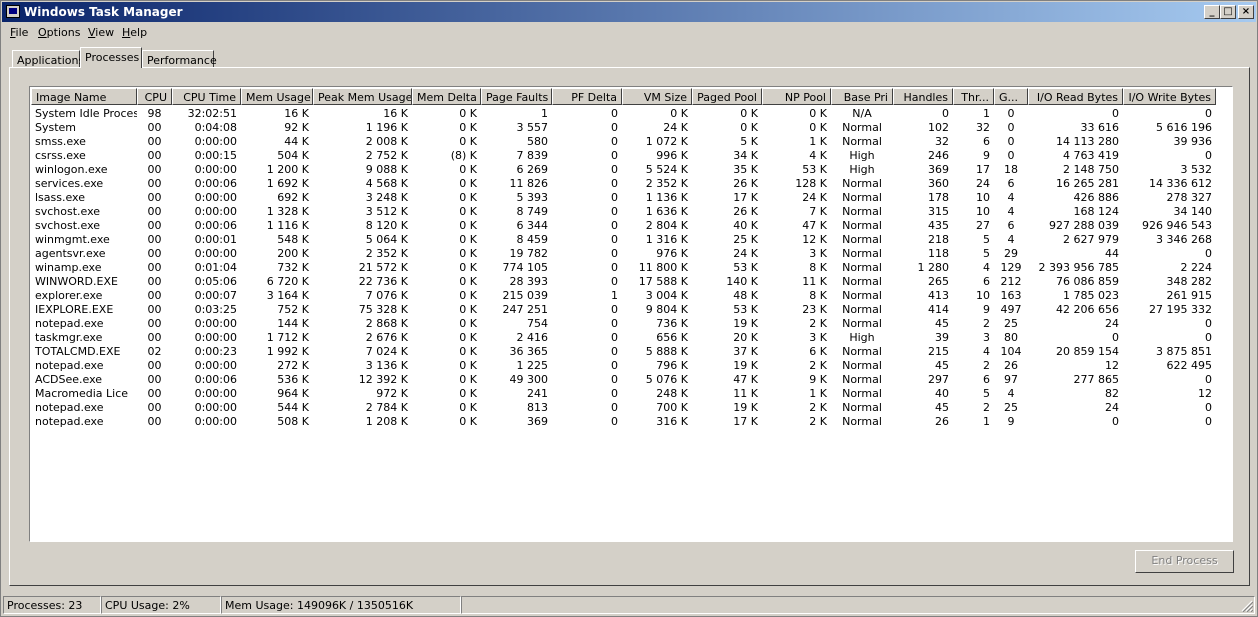 Image resolution: width=1258 pixels, height=617 pixels. What do you see at coordinates (277, 96) in the screenshot?
I see `column-header-mem-usage: Mem Usage` at bounding box center [277, 96].